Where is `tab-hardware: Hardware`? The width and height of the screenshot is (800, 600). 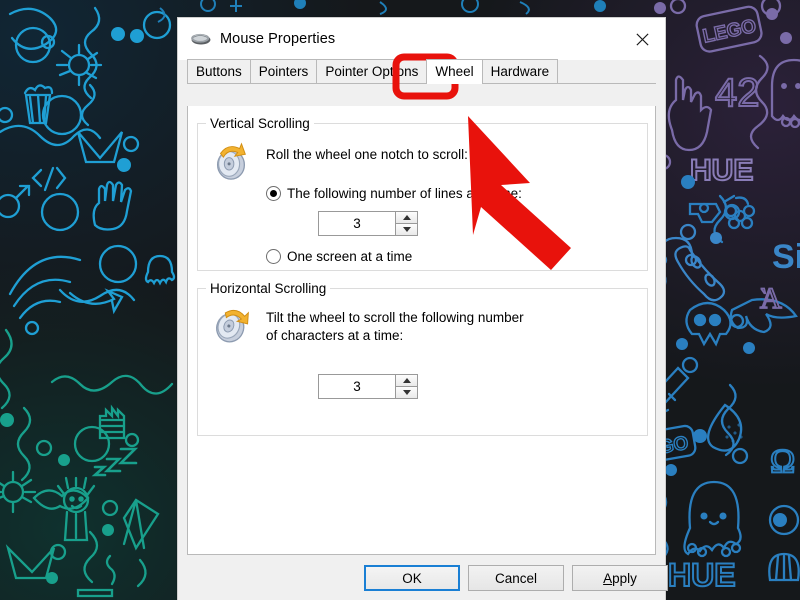
tab-hardware: Hardware is located at coordinates (520, 71).